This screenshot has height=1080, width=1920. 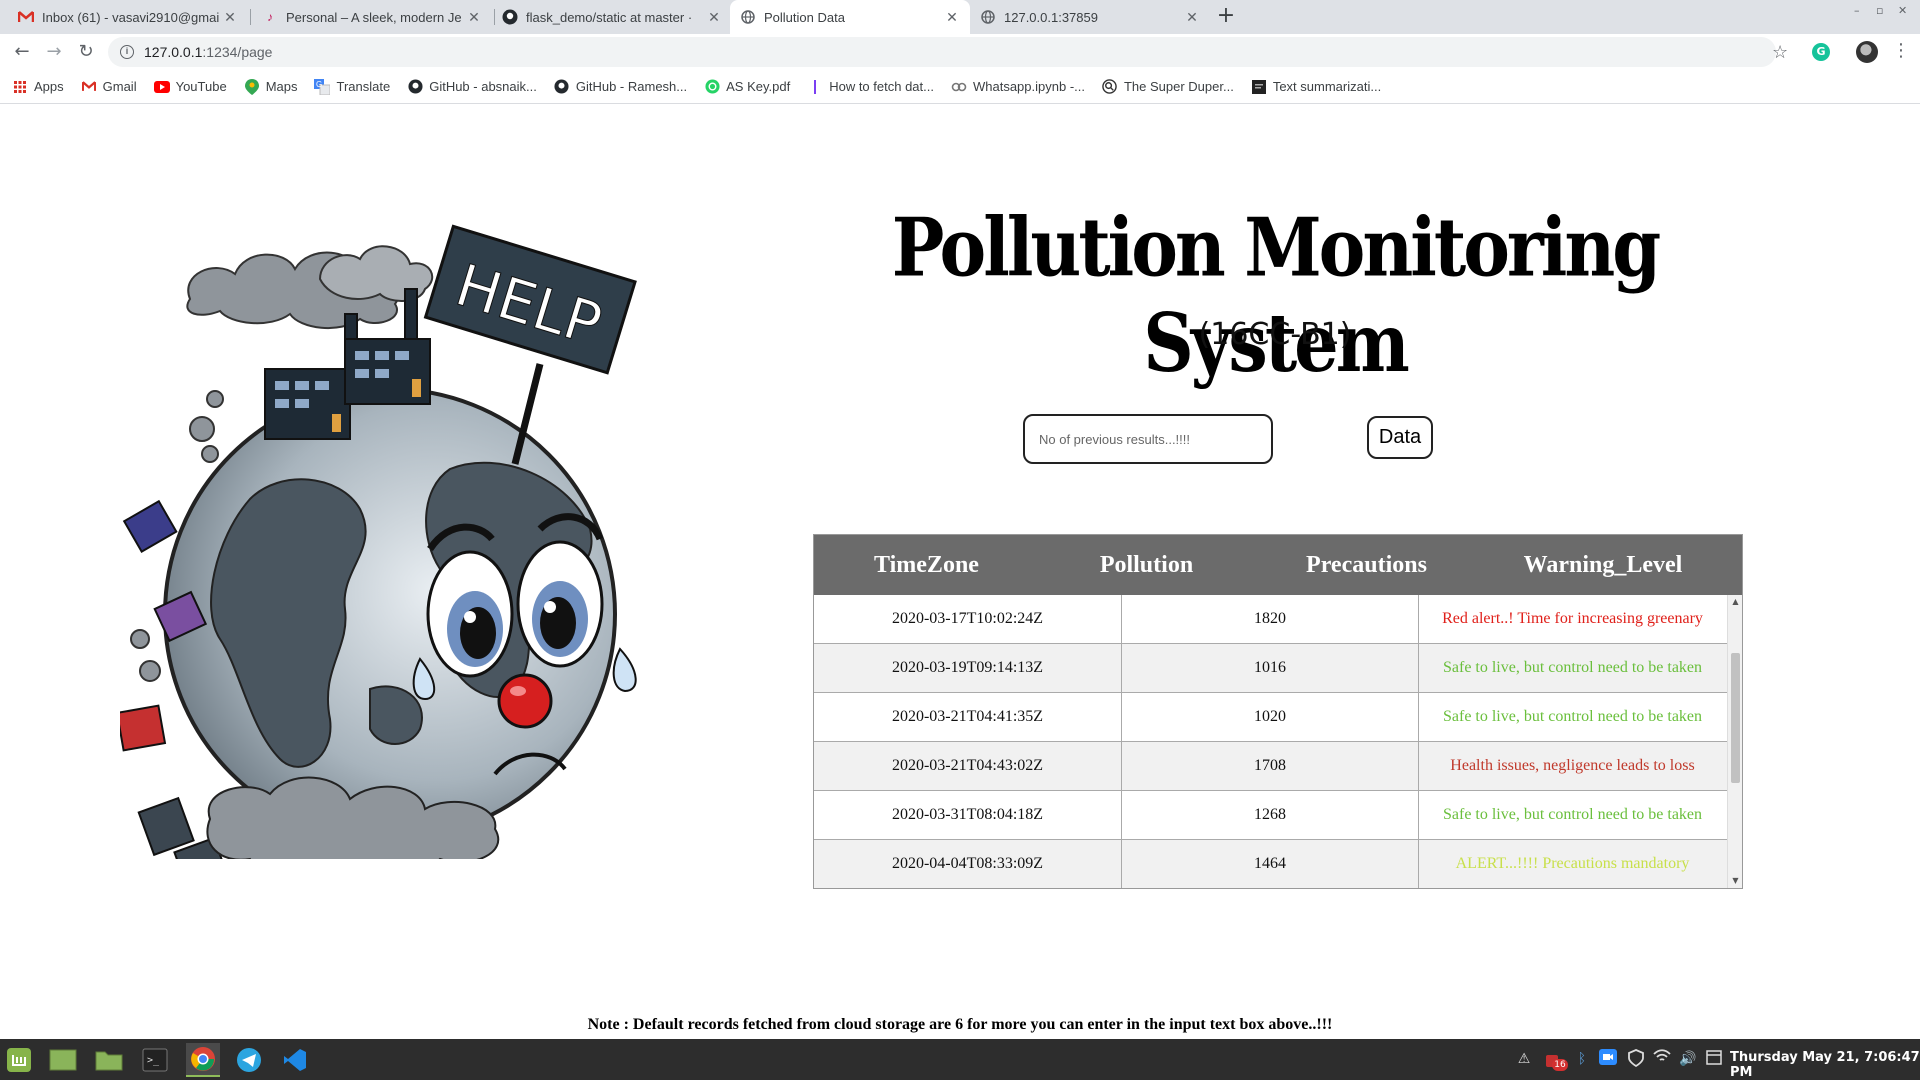 What do you see at coordinates (203, 1060) in the screenshot?
I see `chrome-icon` at bounding box center [203, 1060].